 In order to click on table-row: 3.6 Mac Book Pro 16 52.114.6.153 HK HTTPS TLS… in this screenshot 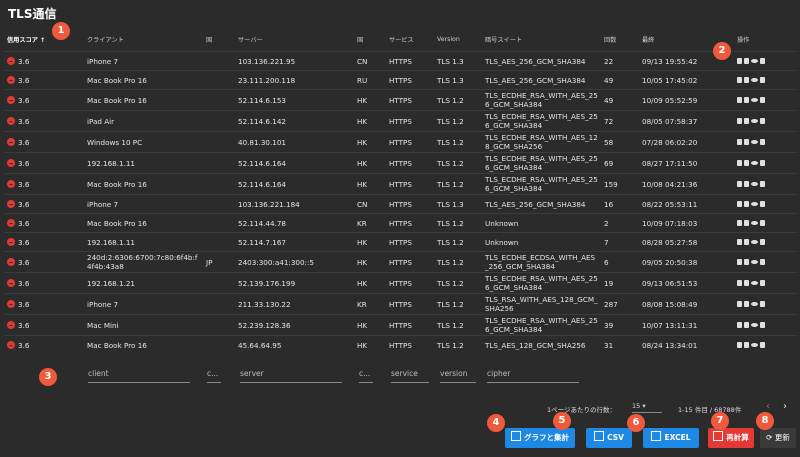, I will do `click(400, 100)`.